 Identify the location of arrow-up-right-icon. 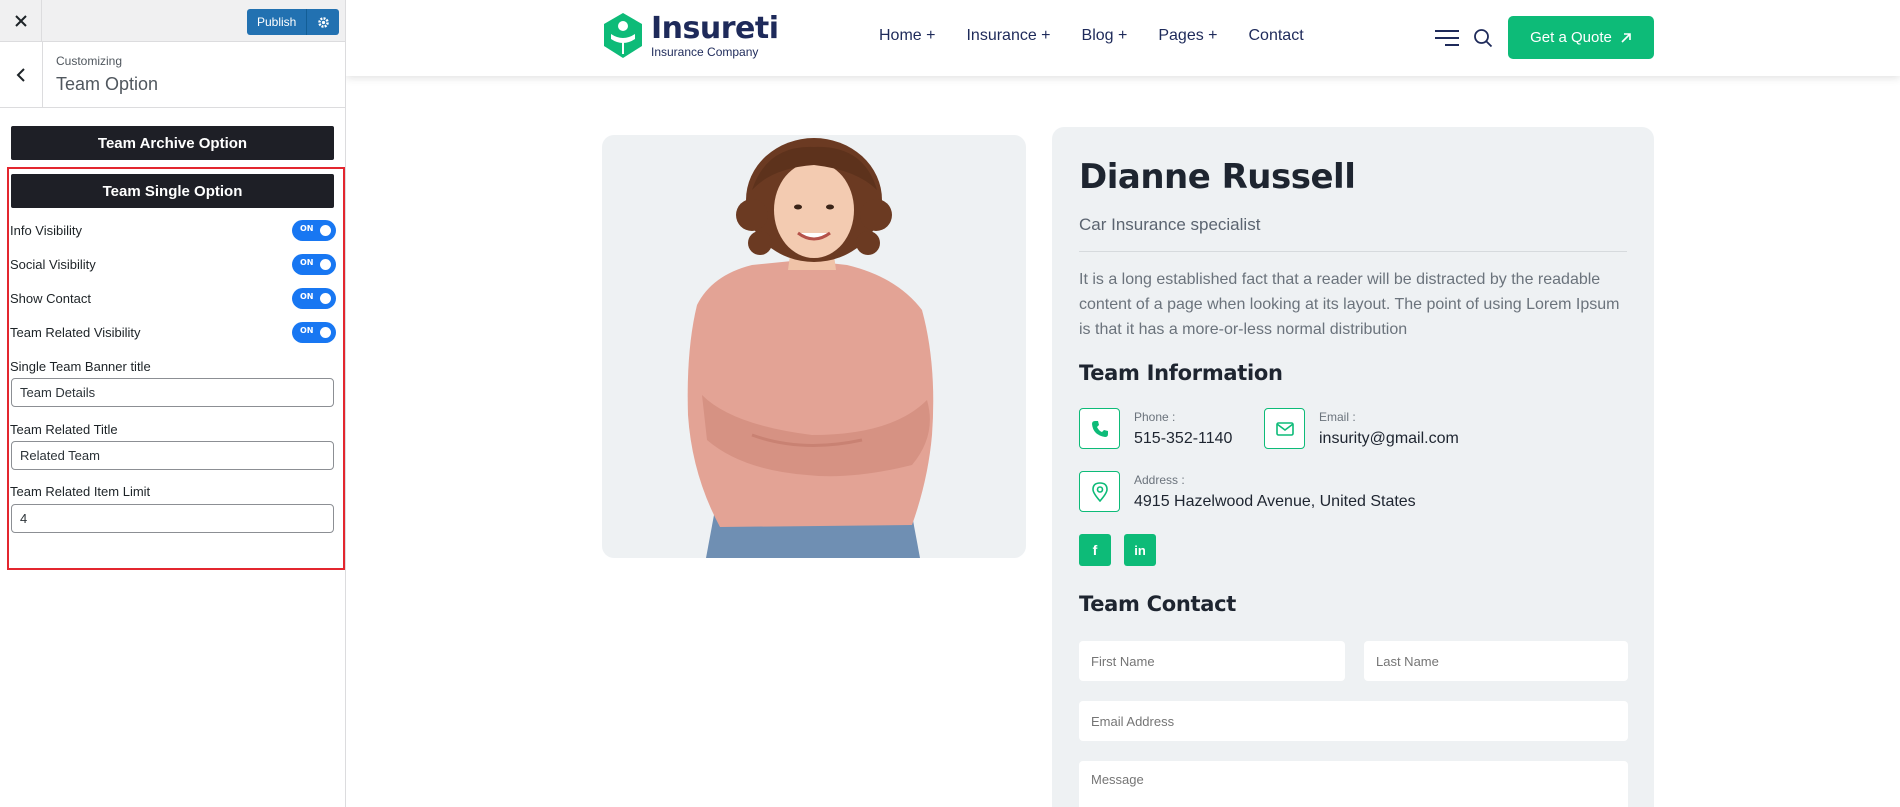
(1626, 37).